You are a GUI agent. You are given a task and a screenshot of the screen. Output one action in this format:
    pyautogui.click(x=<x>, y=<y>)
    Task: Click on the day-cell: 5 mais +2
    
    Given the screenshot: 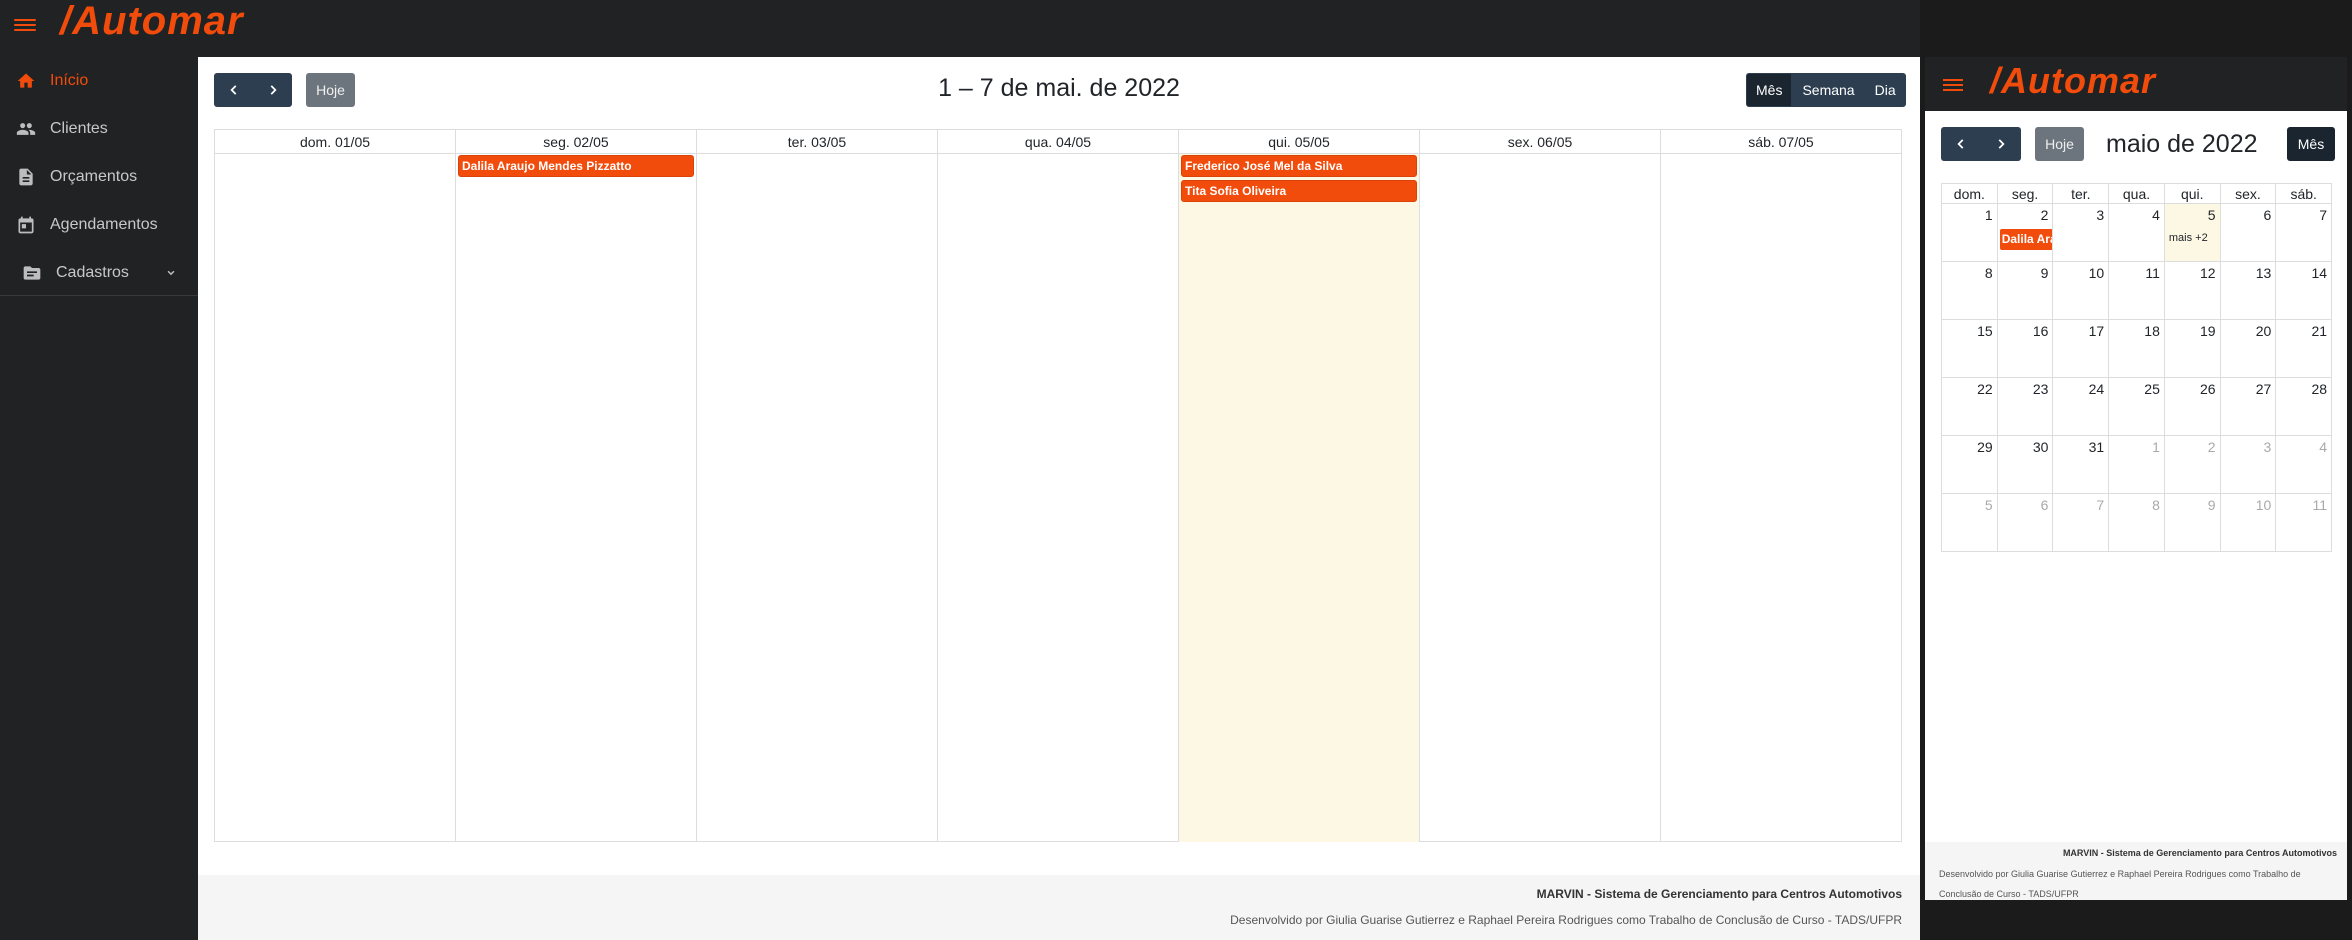 What is the action you would take?
    pyautogui.click(x=2192, y=232)
    